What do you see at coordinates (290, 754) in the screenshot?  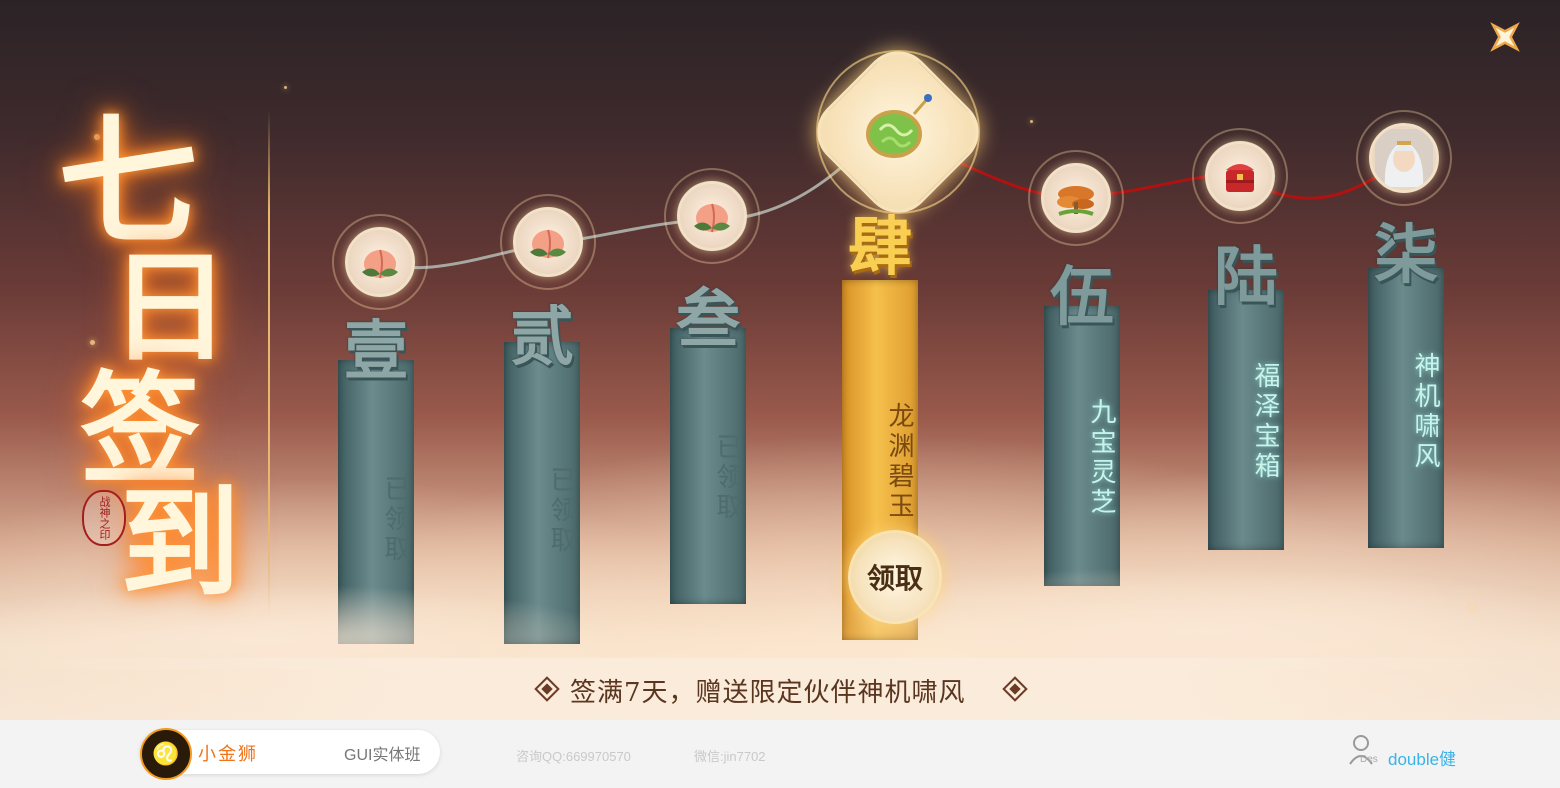 I see `brand-pill: ♌ 小金狮 GUI实体班` at bounding box center [290, 754].